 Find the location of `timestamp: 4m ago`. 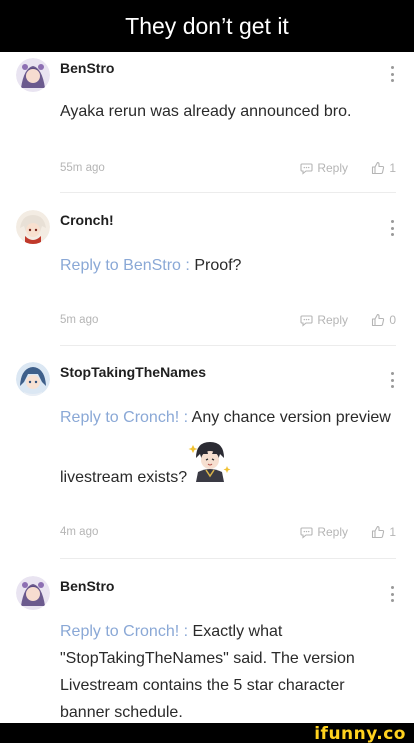

timestamp: 4m ago is located at coordinates (79, 532).